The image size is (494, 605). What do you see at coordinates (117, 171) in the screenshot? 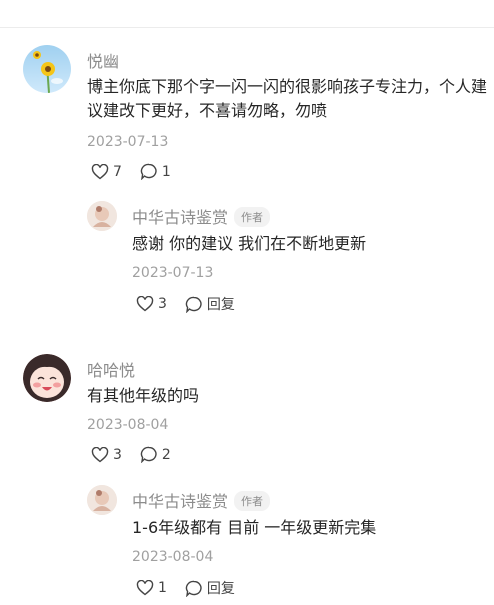
I see `like-count: 7` at bounding box center [117, 171].